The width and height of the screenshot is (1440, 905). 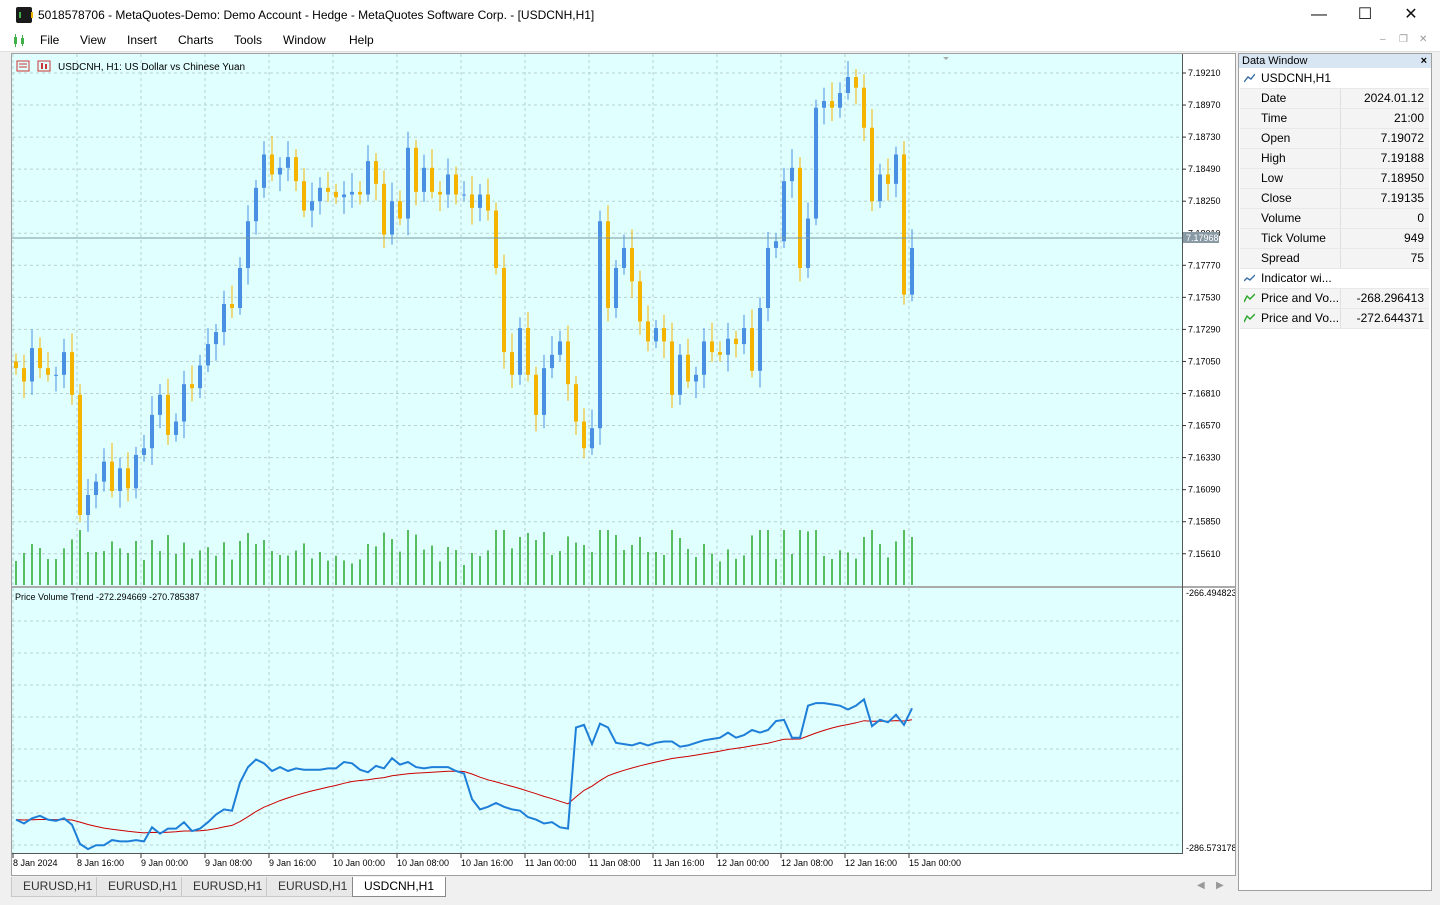 What do you see at coordinates (1204, 329) in the screenshot?
I see `price-tick-label: 7.17290` at bounding box center [1204, 329].